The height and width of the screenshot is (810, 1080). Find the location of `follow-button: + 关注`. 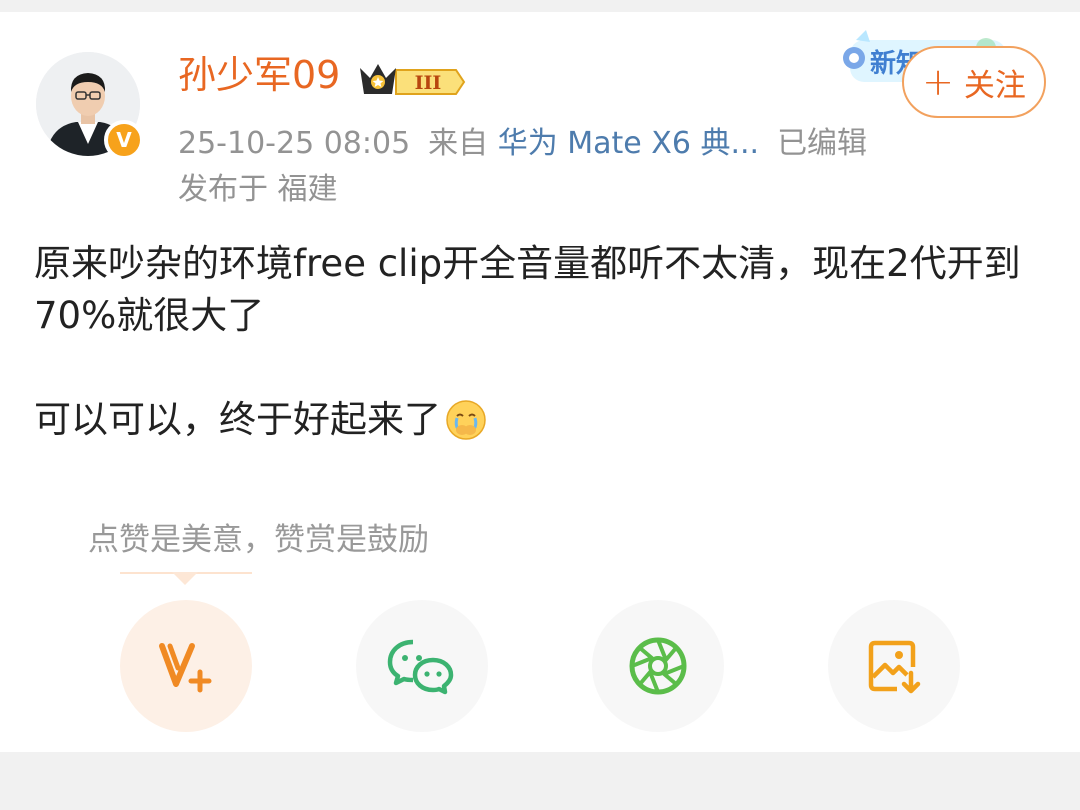

follow-button: + 关注 is located at coordinates (974, 82).